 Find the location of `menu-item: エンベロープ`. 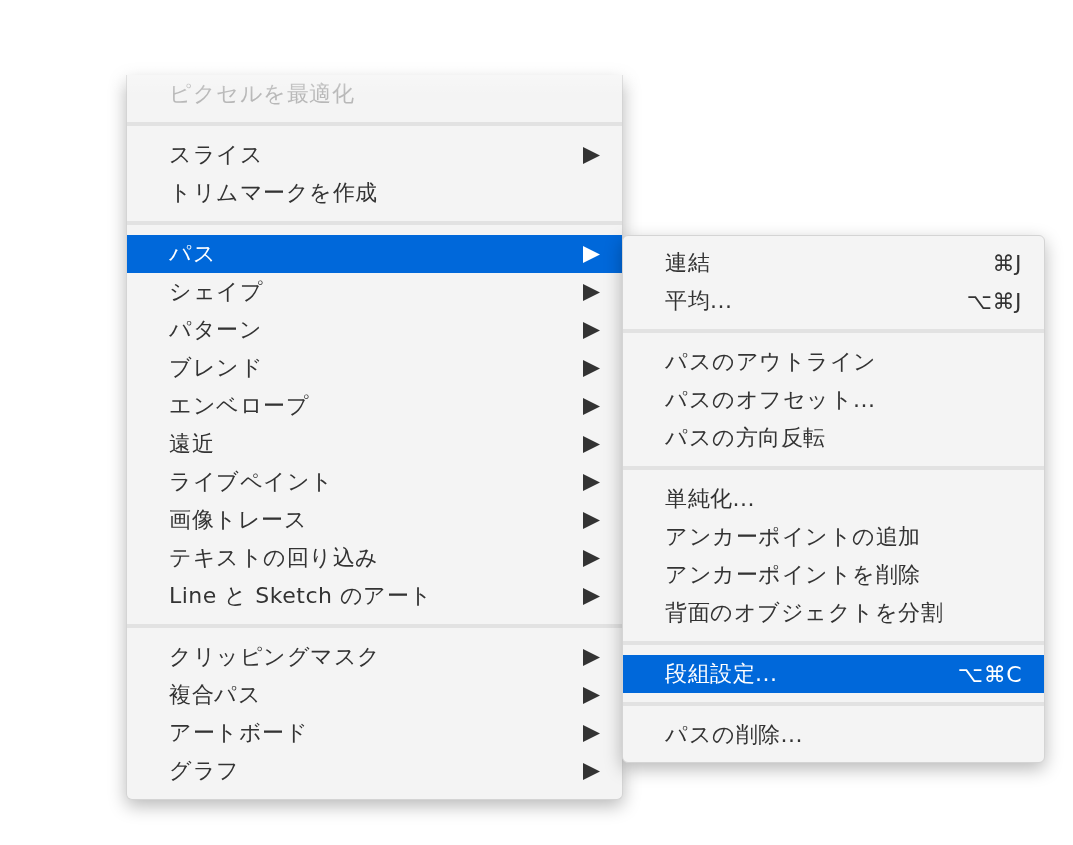

menu-item: エンベロープ is located at coordinates (374, 406).